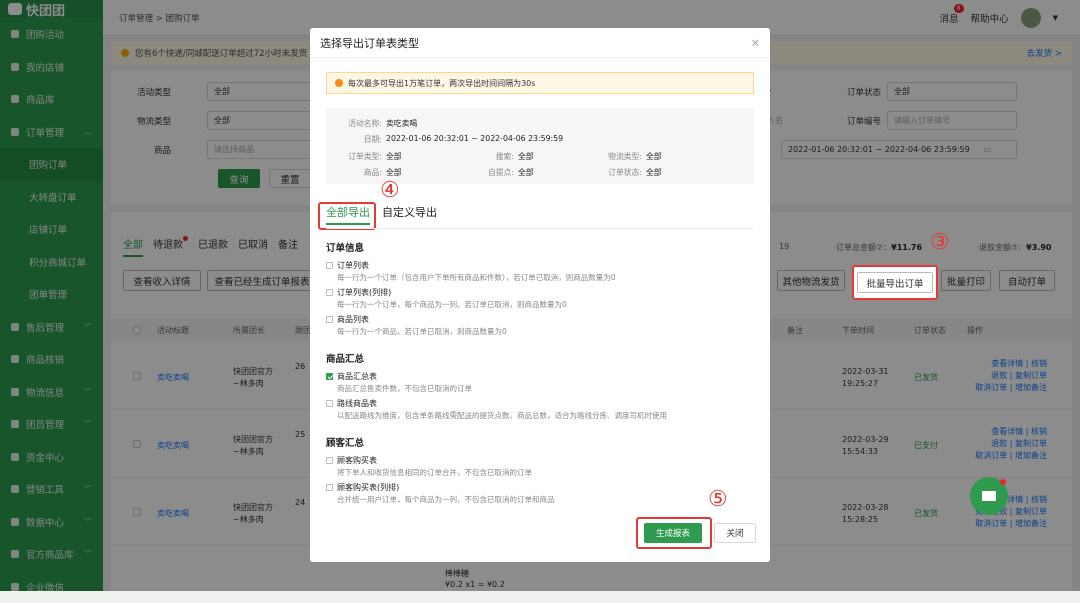 This screenshot has height=603, width=1080. Describe the element at coordinates (540, 319) in the screenshot. I see `export-option-row: 商品列表` at that location.